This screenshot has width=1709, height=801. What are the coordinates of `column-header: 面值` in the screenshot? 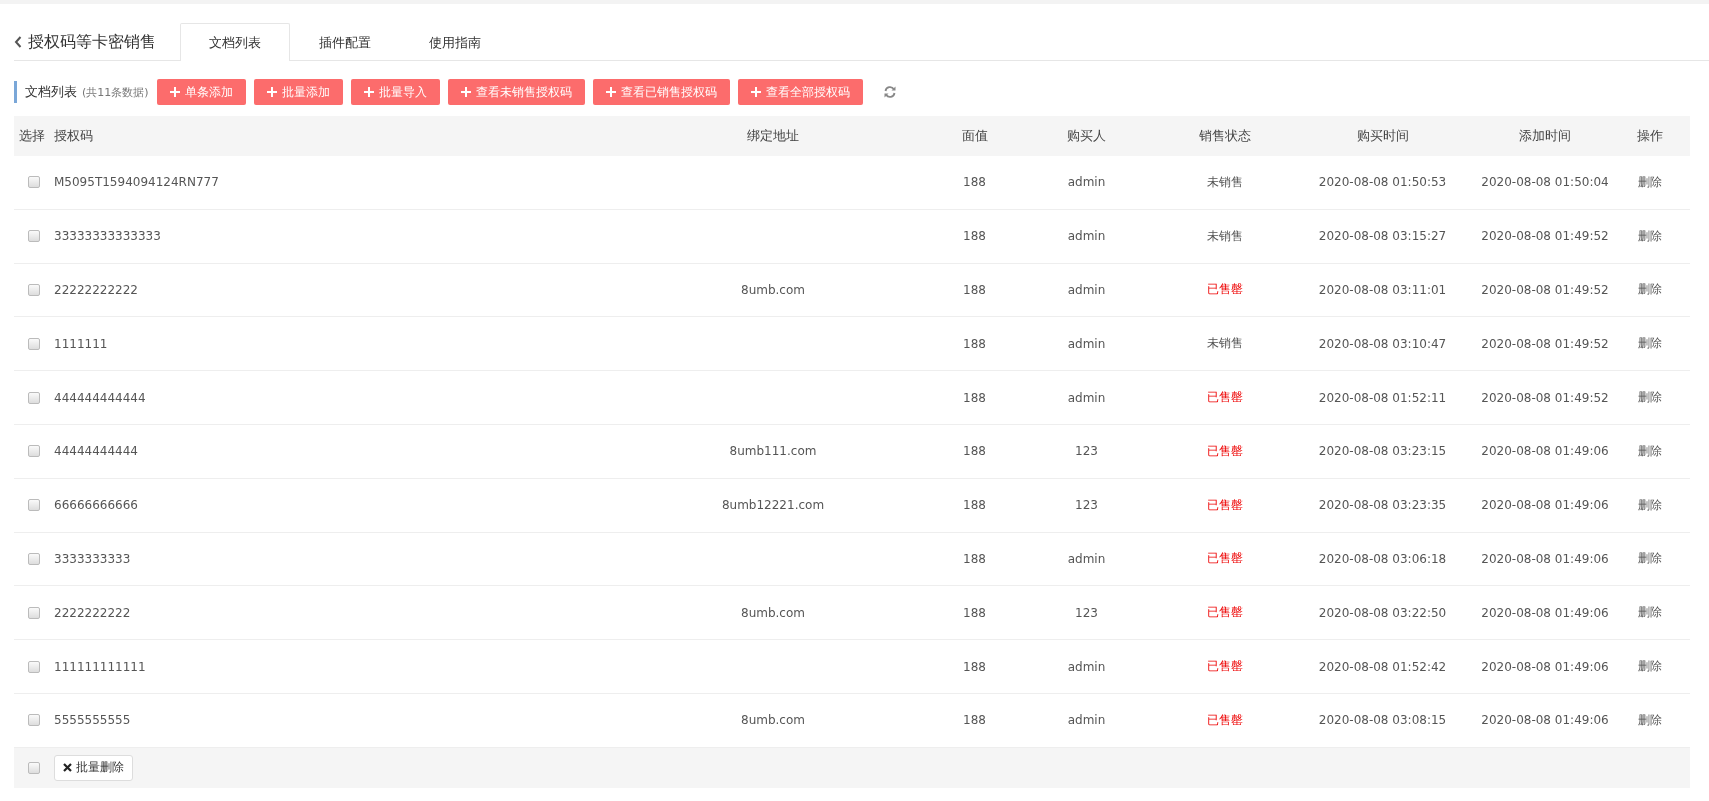 It's located at (974, 136).